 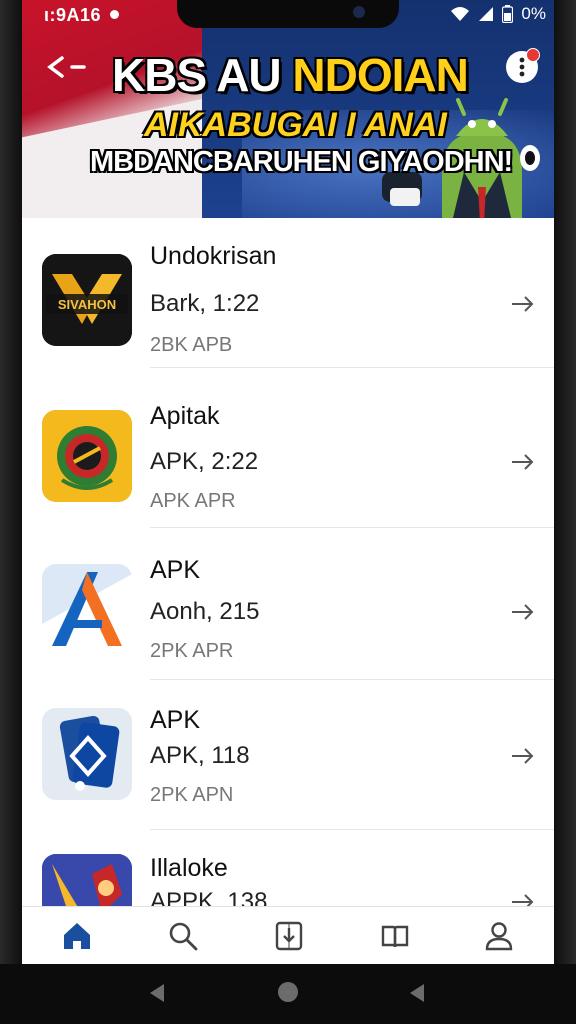 What do you see at coordinates (205, 303) in the screenshot?
I see `app-version: Bark, 1:22` at bounding box center [205, 303].